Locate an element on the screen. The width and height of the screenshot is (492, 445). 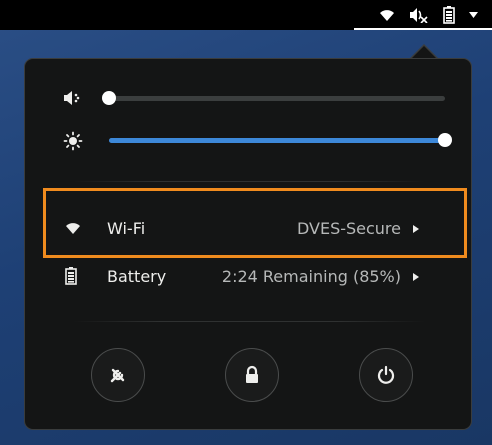
system-tray is located at coordinates (427, 15).